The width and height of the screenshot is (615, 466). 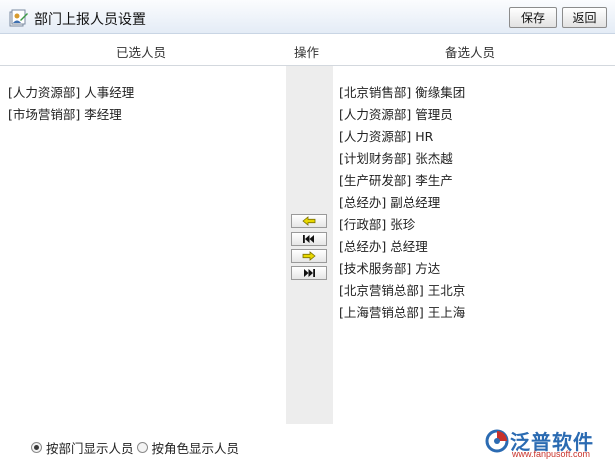 I want to click on column-headers: 已选人员 操作 备选人员, so click(x=307, y=50).